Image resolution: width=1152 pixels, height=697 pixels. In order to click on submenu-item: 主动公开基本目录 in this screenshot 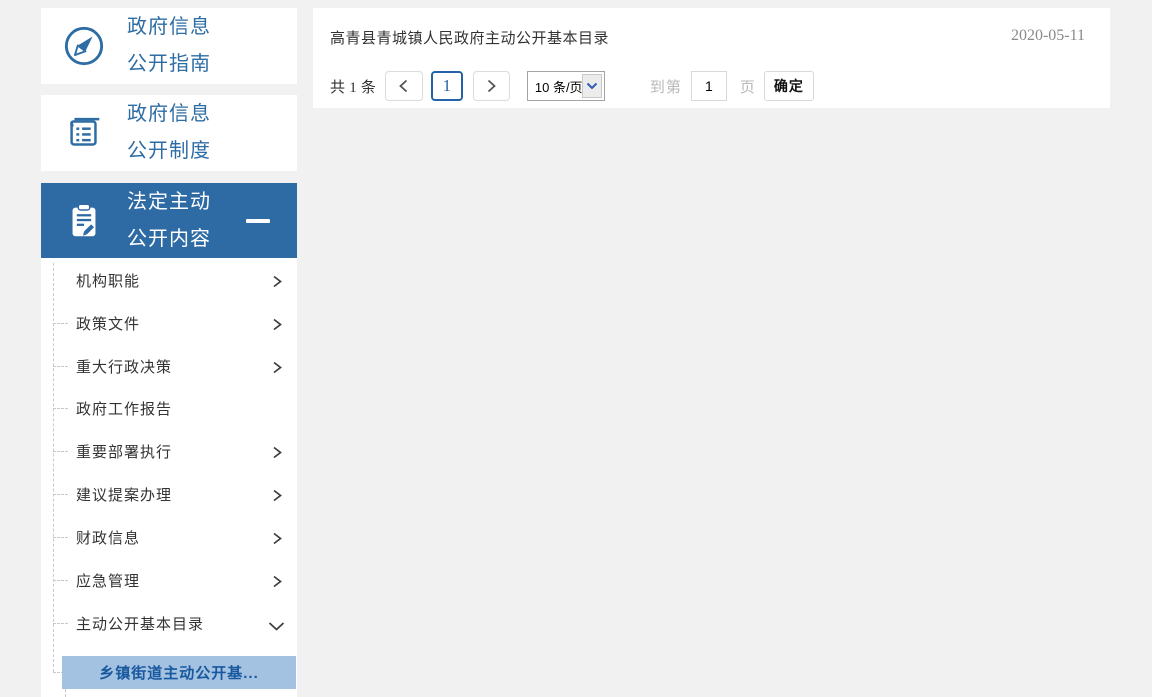, I will do `click(169, 623)`.